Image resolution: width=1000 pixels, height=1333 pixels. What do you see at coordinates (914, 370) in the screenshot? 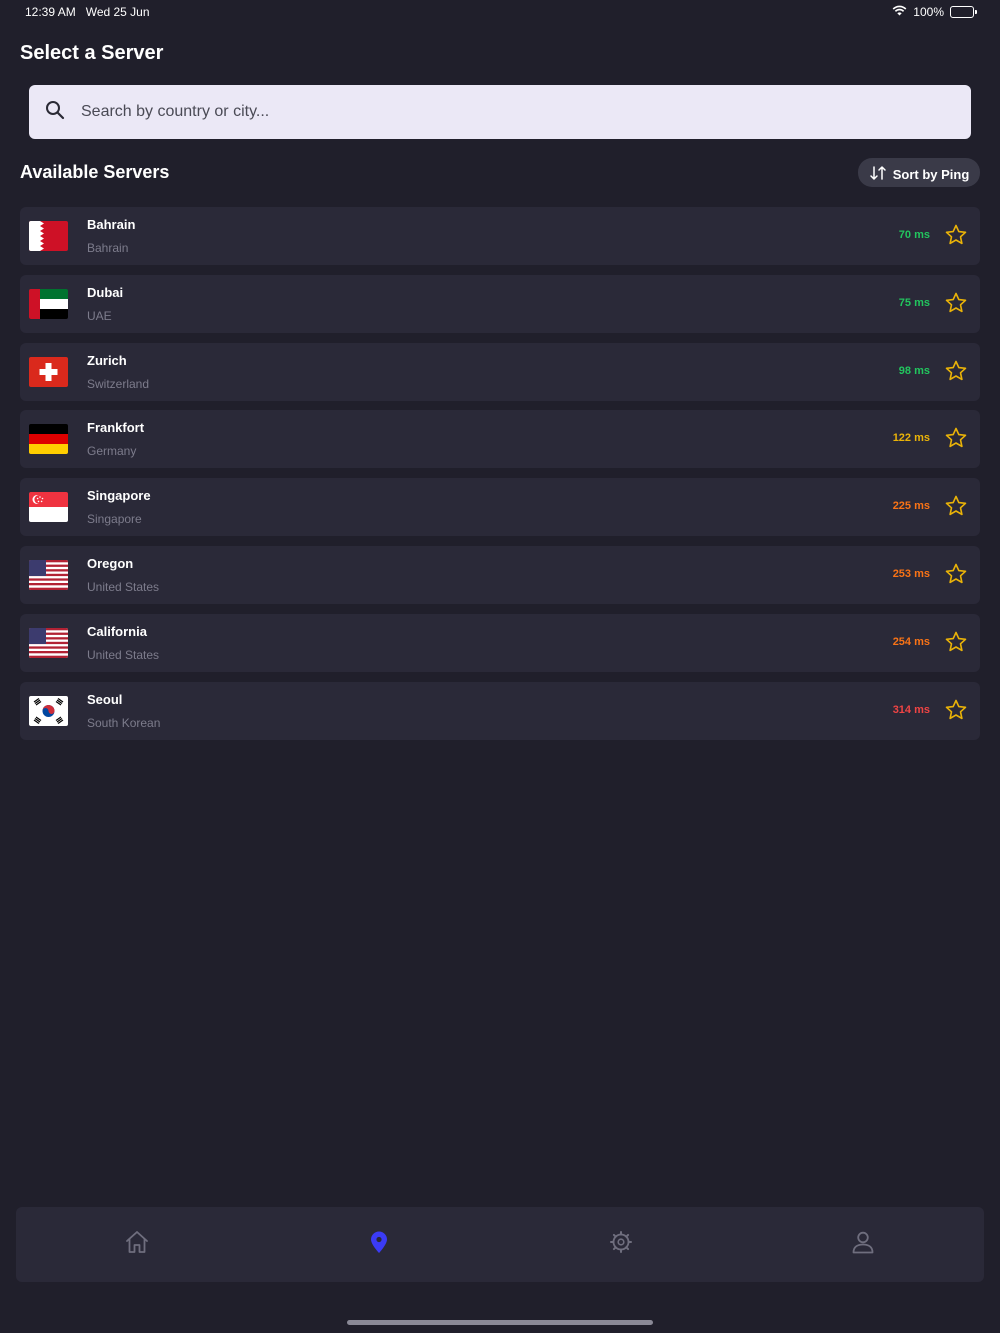
I see `ping-value: 98 ms` at bounding box center [914, 370].